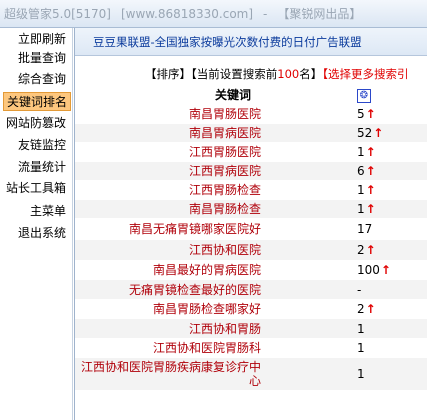 The width and height of the screenshot is (427, 420). I want to click on app-url: [www.86818330.com], so click(187, 13).